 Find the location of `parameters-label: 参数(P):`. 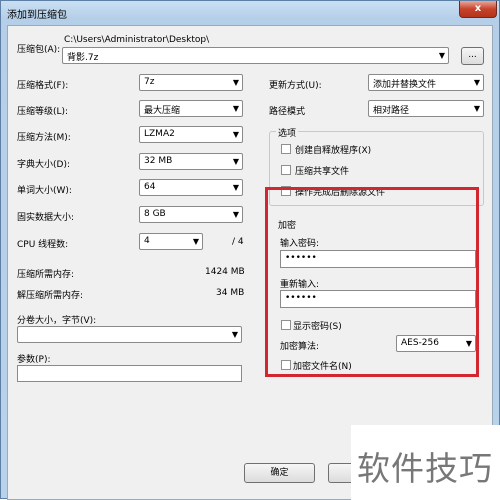

parameters-label: 参数(P): is located at coordinates (34, 360).